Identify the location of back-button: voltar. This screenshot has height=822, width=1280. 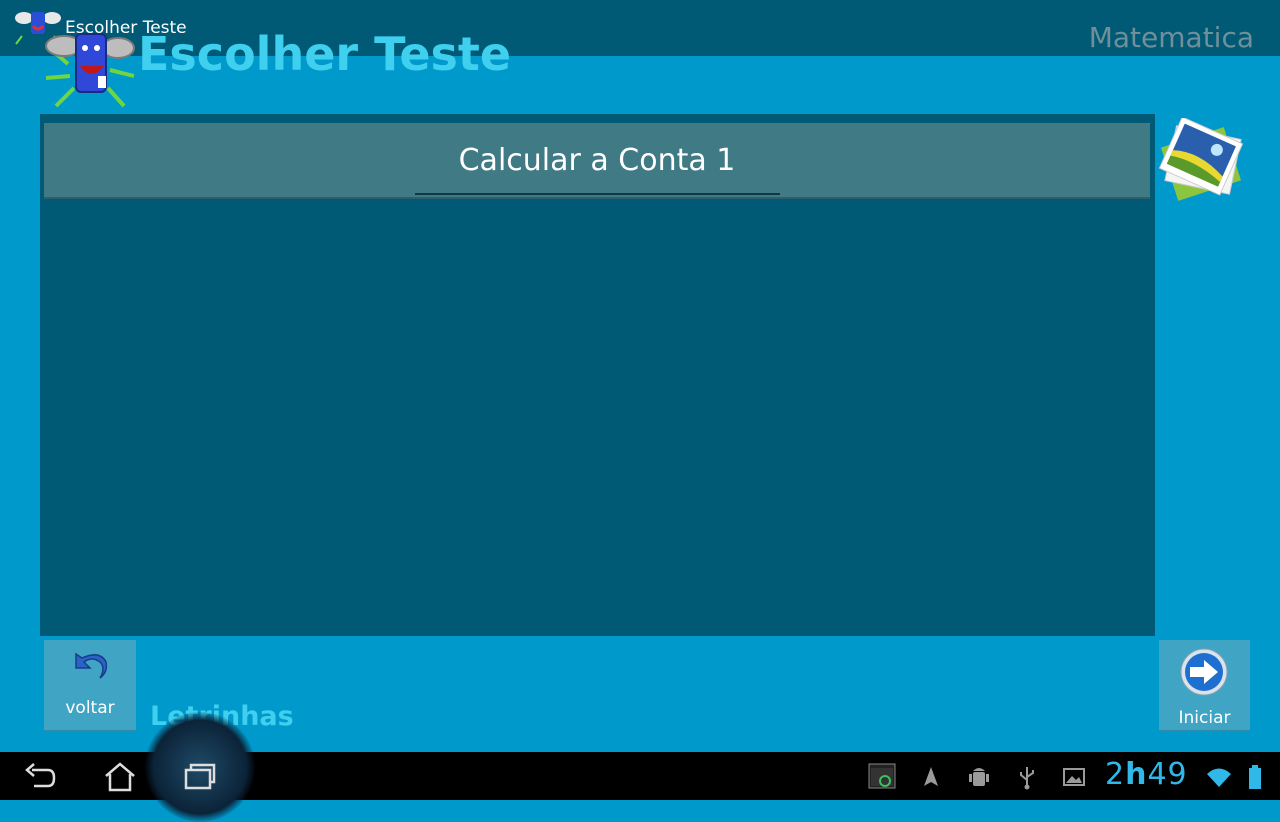
(90, 685).